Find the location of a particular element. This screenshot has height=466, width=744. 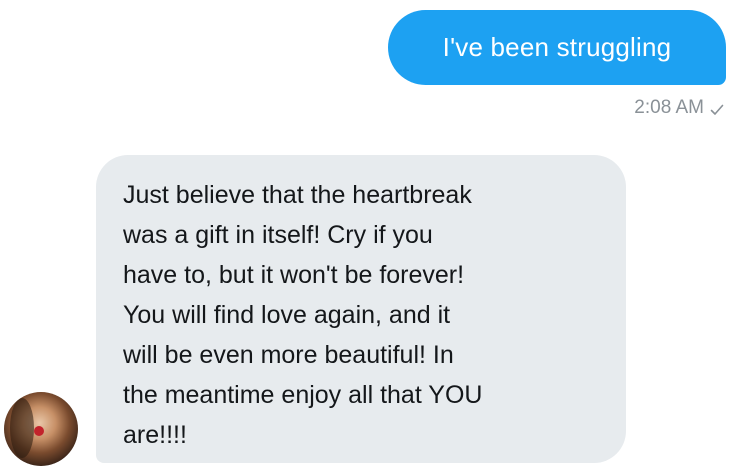

avatar-accent-shape is located at coordinates (39, 431).